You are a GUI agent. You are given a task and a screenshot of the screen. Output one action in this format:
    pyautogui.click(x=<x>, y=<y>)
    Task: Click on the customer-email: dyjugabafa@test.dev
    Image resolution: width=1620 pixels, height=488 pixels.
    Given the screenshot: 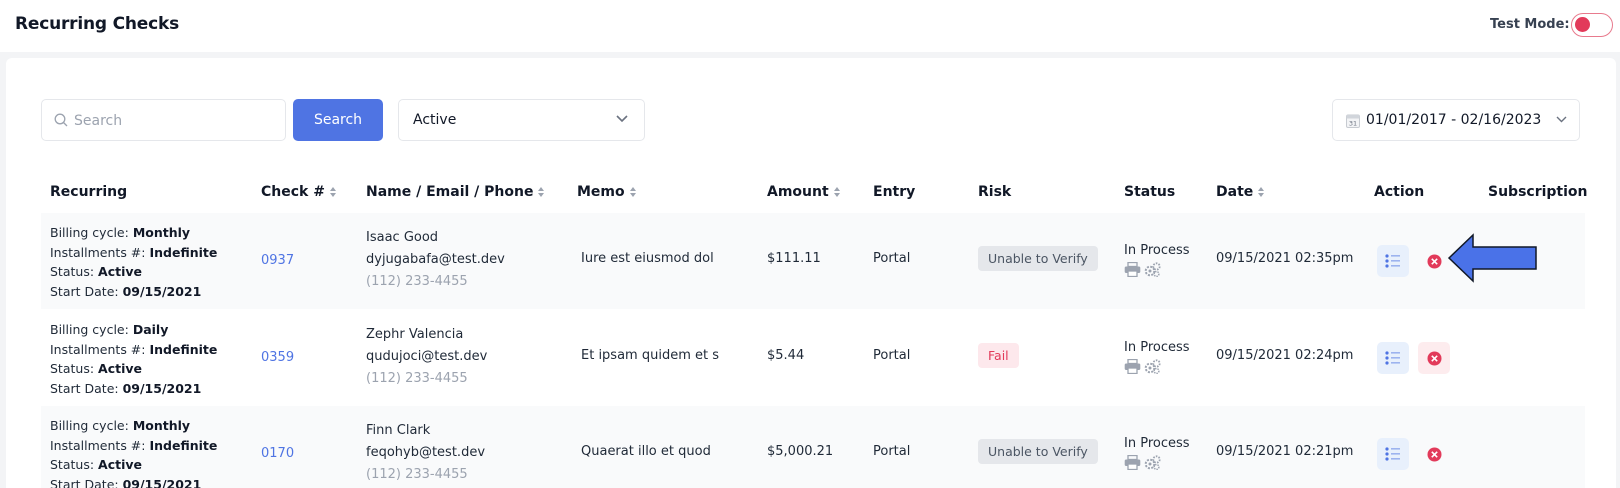 What is the action you would take?
    pyautogui.click(x=435, y=259)
    